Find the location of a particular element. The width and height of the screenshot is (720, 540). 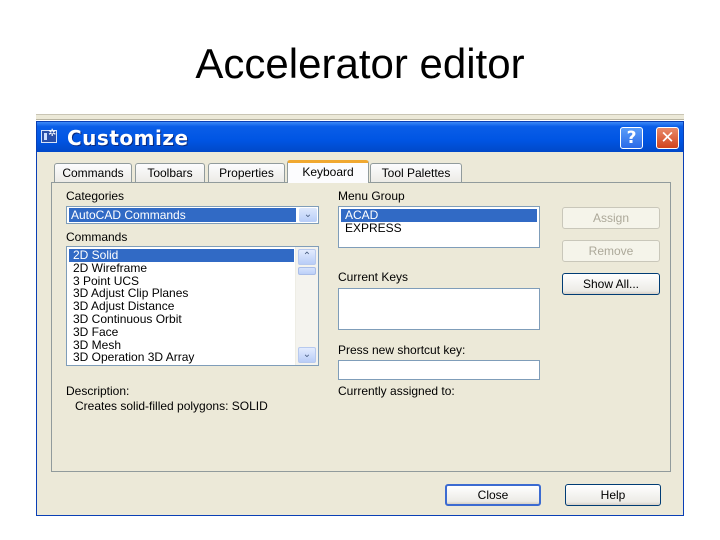

tab-keyboard: Keyboard is located at coordinates (328, 171).